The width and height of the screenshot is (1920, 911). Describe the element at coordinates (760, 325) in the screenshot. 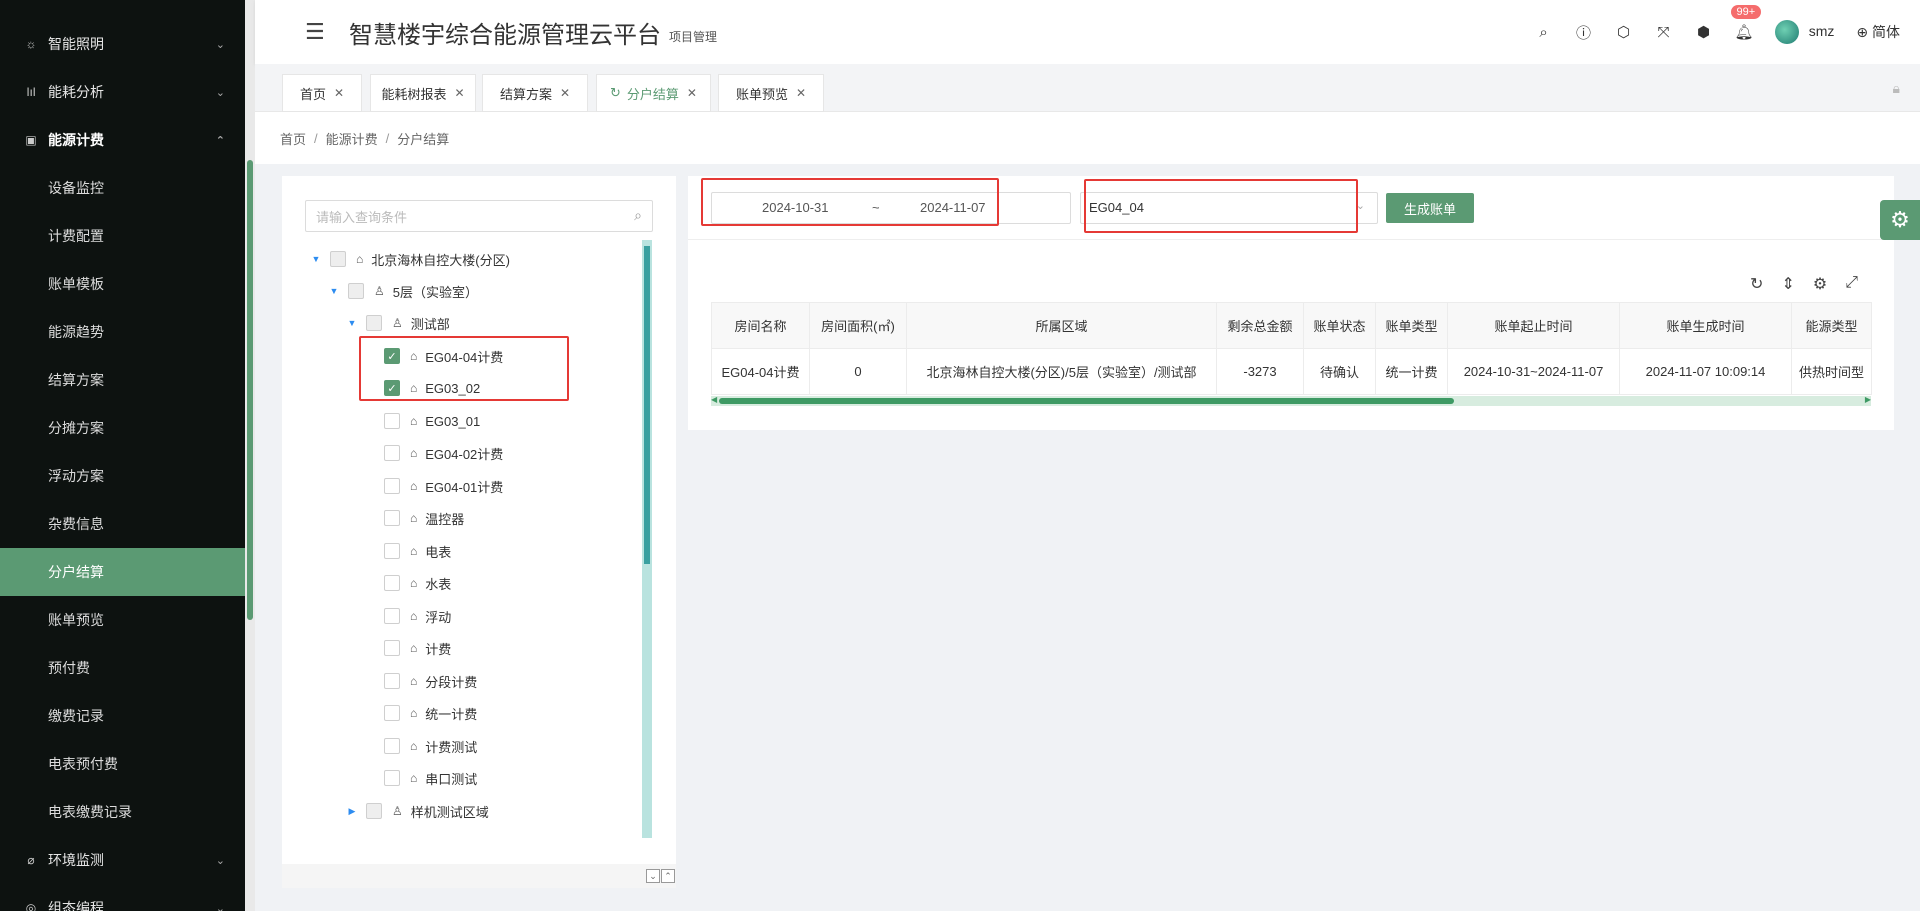

I see `column-header: 房间名称` at that location.